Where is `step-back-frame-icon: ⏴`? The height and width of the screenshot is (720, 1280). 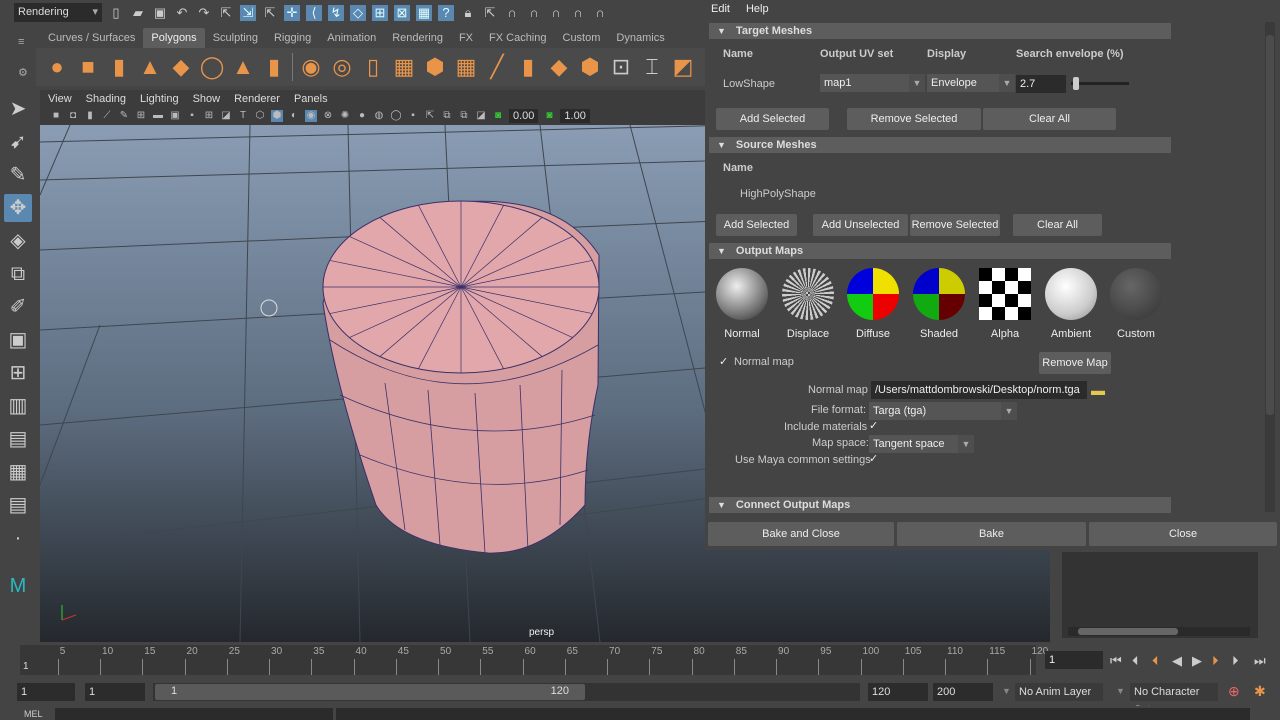 step-back-frame-icon: ⏴ is located at coordinates (1155, 661).